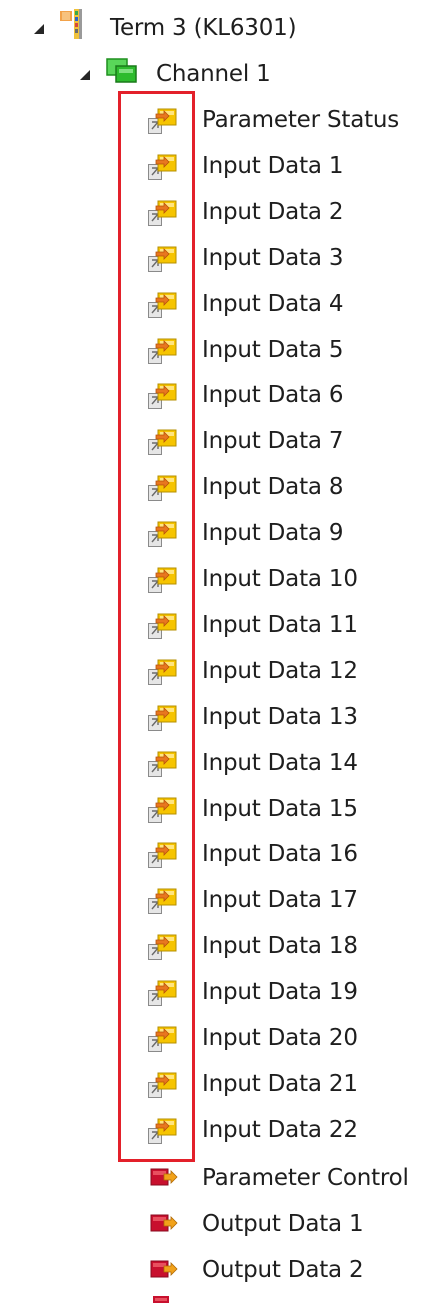 This screenshot has width=446, height=1303. I want to click on input-item-label: Input Data 12, so click(280, 671).